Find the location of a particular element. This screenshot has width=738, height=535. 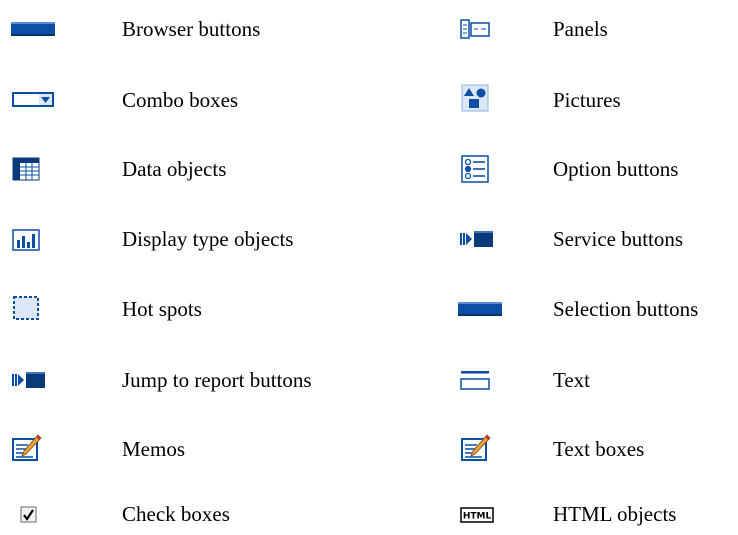

legend-item-label: HTML objects is located at coordinates (615, 514).